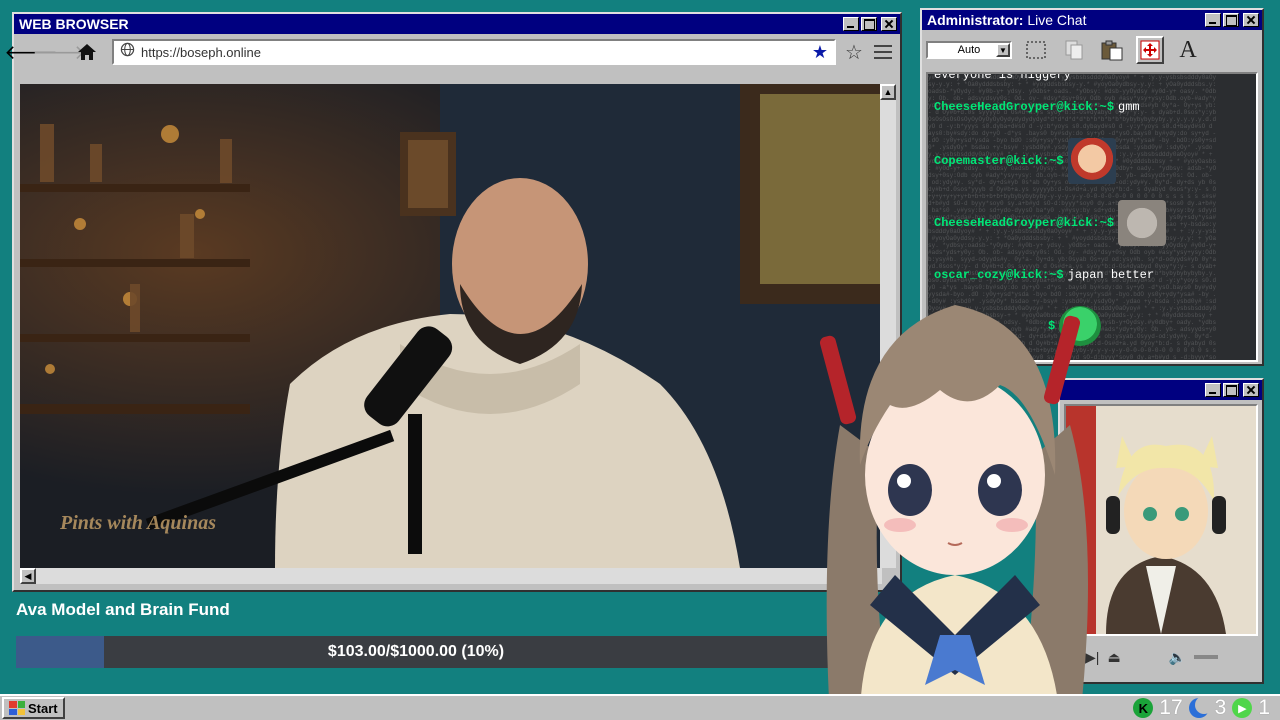 The height and width of the screenshot is (720, 1280). I want to click on chat-title-prefix: Administrator:, so click(975, 20).